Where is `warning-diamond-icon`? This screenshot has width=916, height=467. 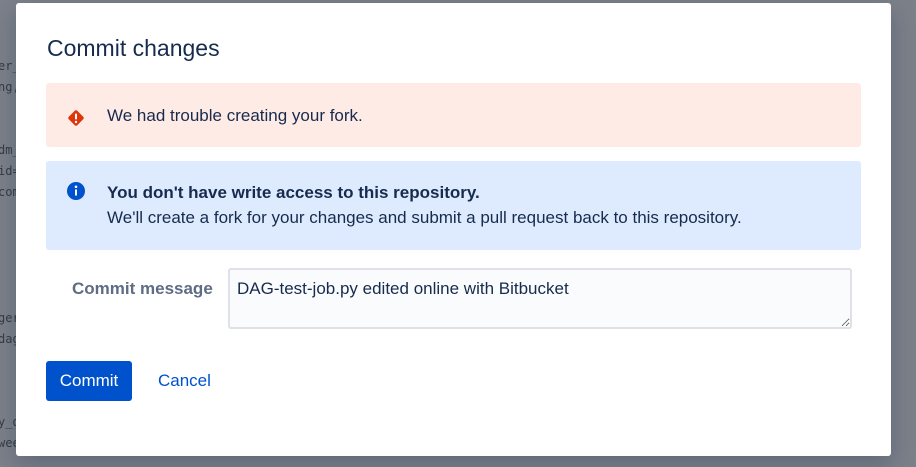 warning-diamond-icon is located at coordinates (76, 118).